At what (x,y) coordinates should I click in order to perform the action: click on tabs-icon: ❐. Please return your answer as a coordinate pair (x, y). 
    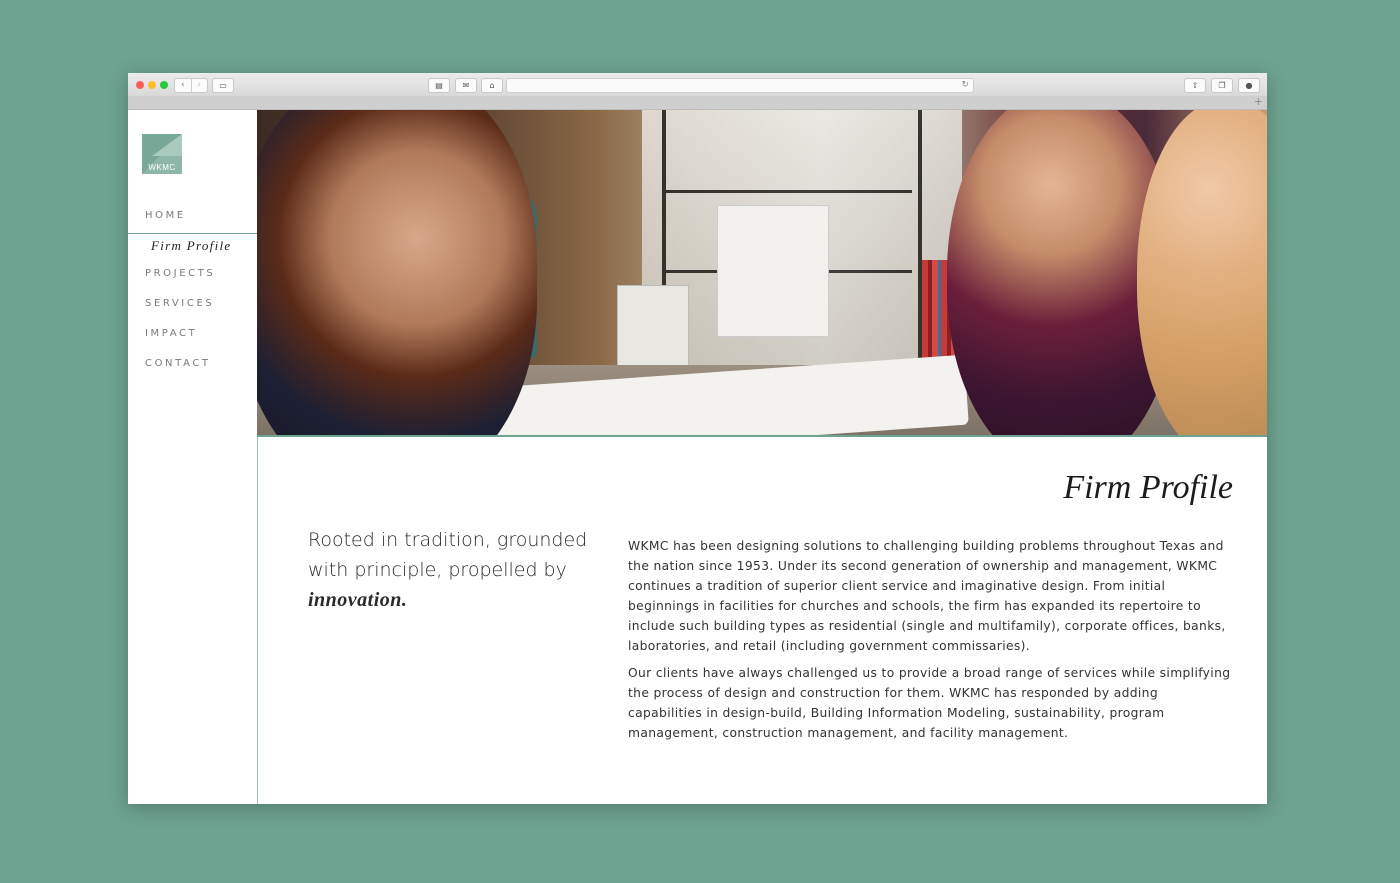
    Looking at the image, I should click on (1222, 85).